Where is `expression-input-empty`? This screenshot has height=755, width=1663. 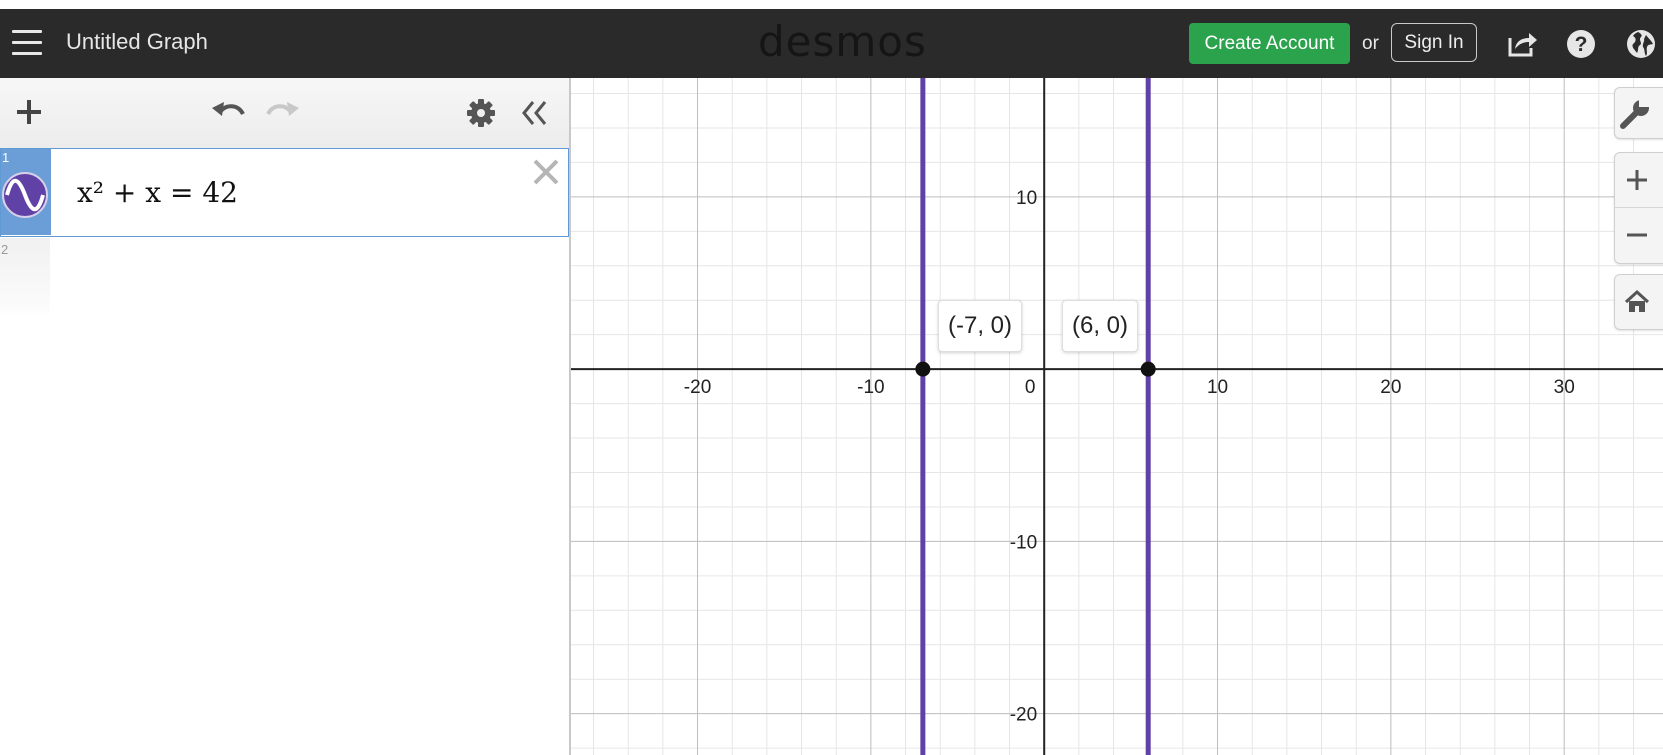 expression-input-empty is located at coordinates (309, 278).